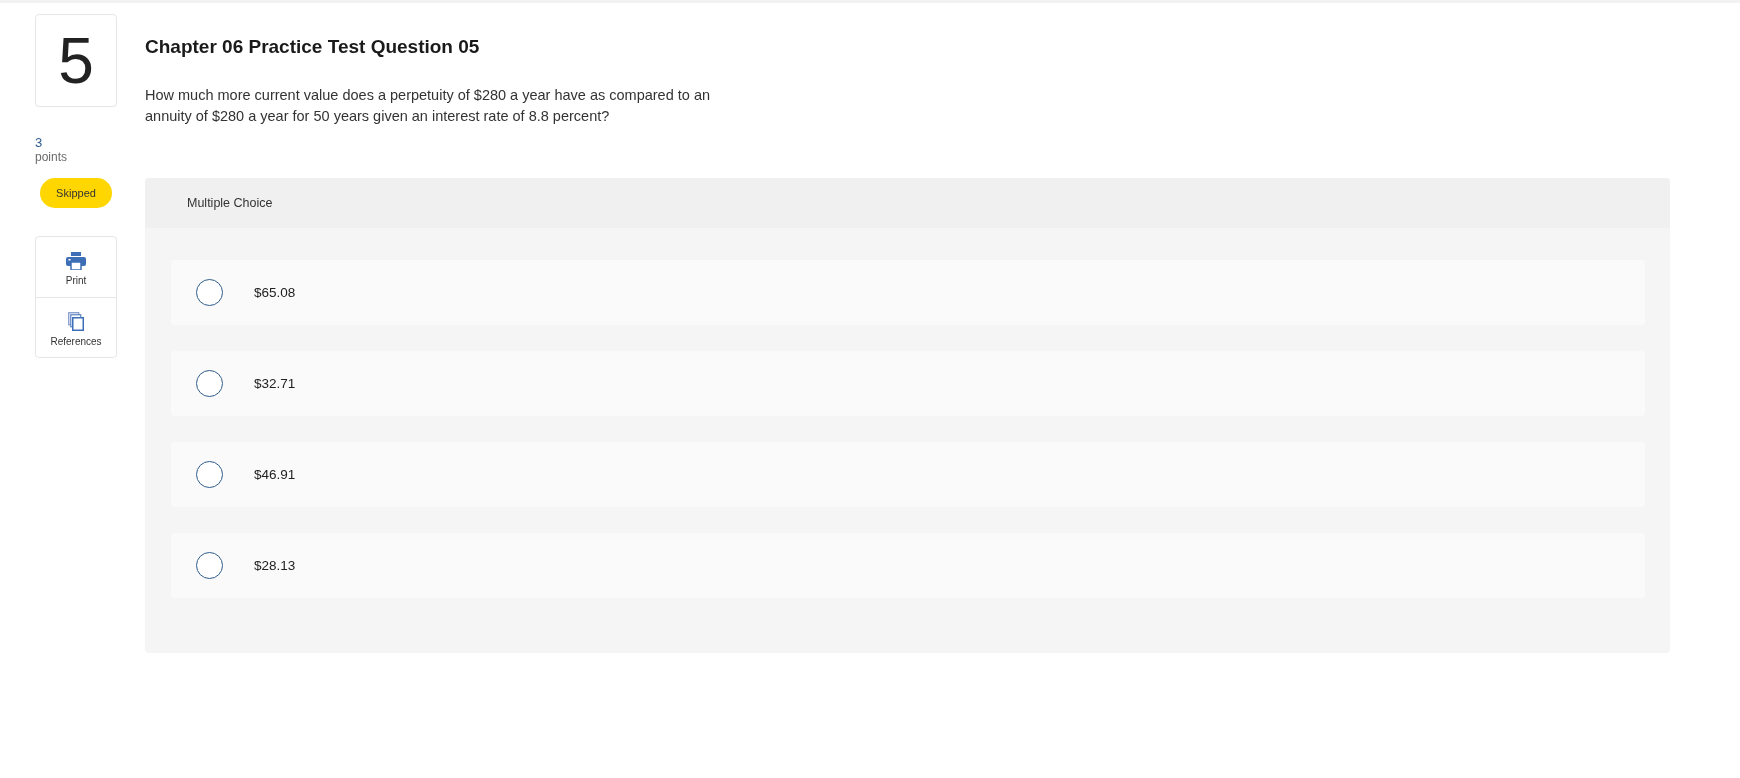  I want to click on documents-icon, so click(76, 321).